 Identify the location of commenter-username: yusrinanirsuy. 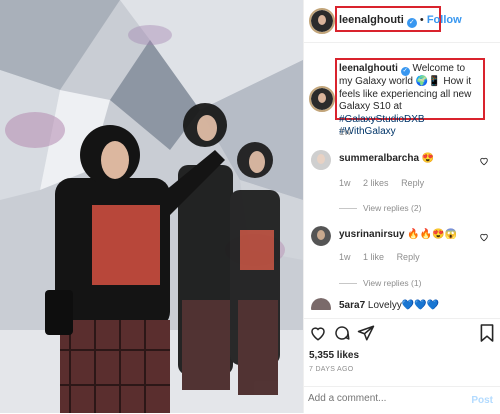
(372, 234).